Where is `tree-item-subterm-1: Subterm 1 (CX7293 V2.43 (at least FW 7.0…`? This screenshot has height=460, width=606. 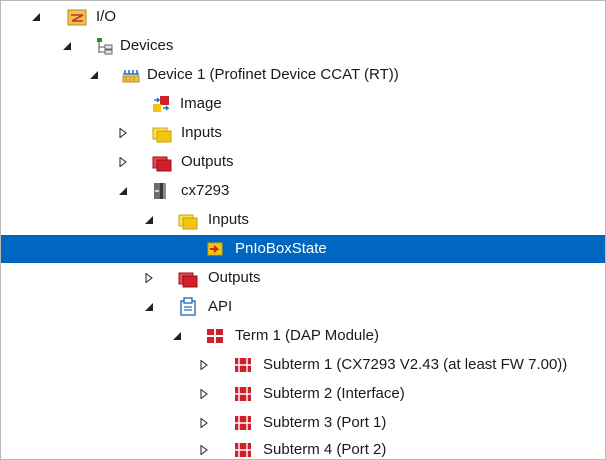
tree-item-subterm-1: Subterm 1 (CX7293 V2.43 (at least FW 7.0… is located at coordinates (303, 365).